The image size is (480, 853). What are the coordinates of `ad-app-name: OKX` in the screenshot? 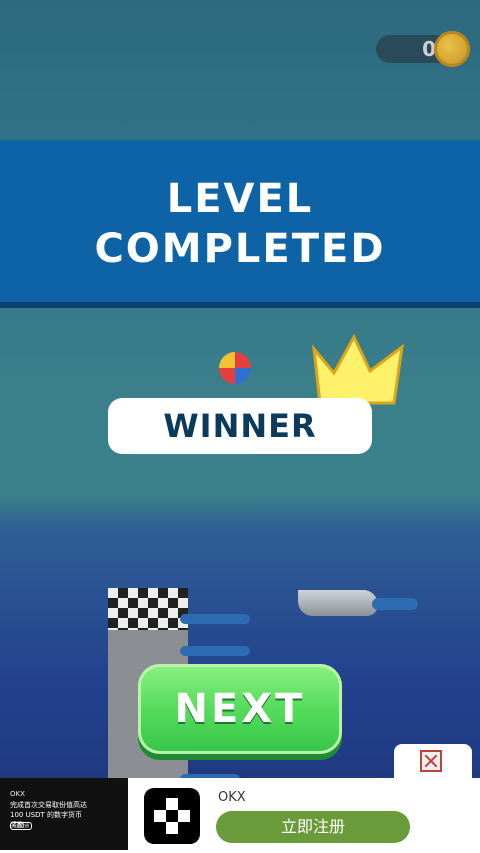 It's located at (232, 797).